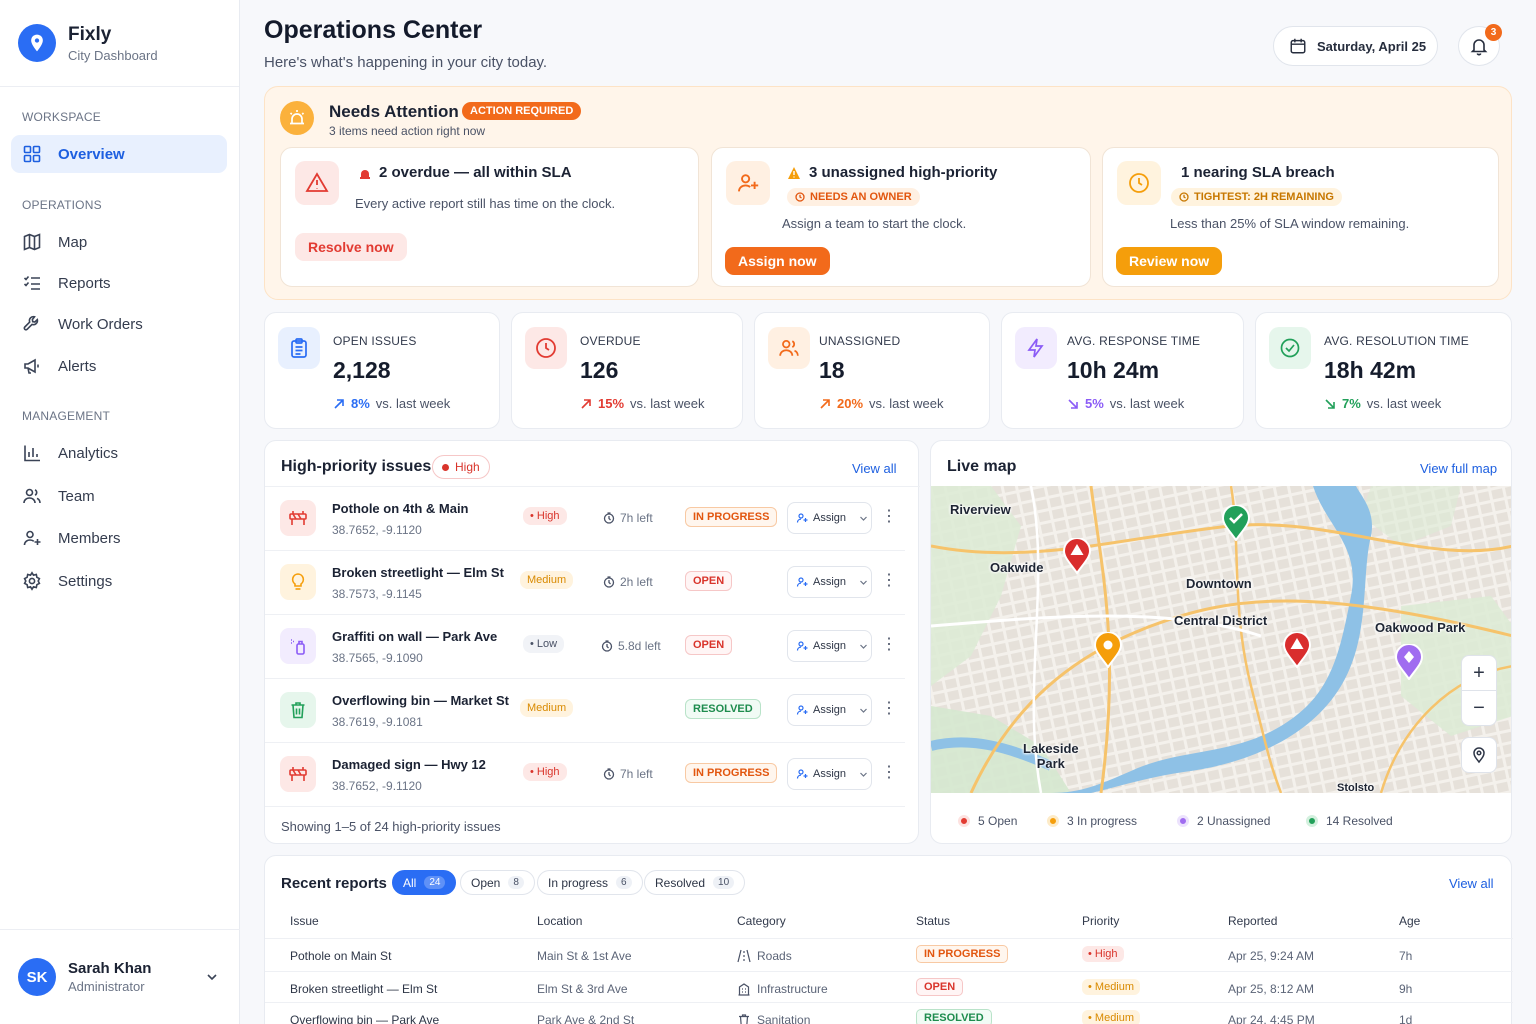  Describe the element at coordinates (424, 882) in the screenshot. I see `tab-all: All 24` at that location.